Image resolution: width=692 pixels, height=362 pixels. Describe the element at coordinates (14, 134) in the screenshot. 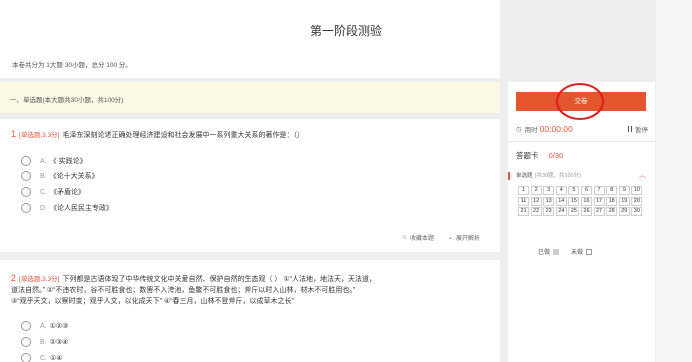

I see `question-number: 1` at that location.